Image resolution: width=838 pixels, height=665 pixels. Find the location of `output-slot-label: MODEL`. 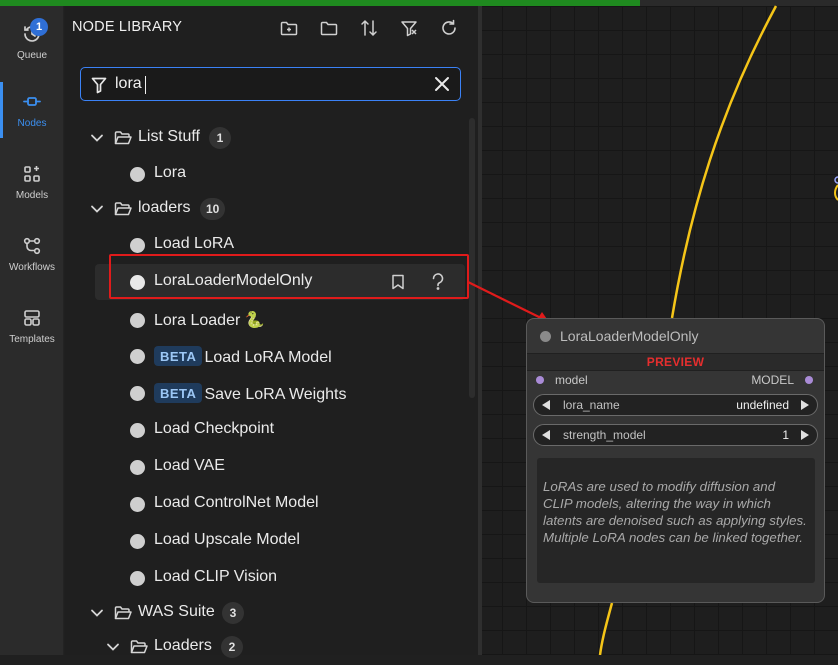

output-slot-label: MODEL is located at coordinates (772, 380).